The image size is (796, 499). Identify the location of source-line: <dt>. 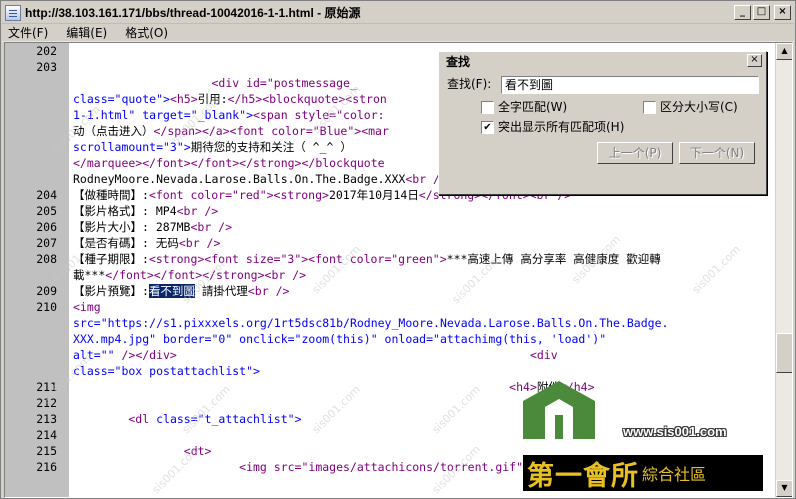
(142, 451).